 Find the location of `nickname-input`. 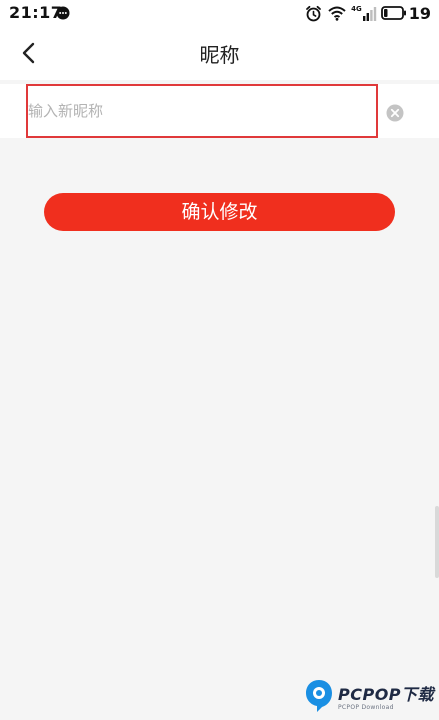

nickname-input is located at coordinates (202, 111).